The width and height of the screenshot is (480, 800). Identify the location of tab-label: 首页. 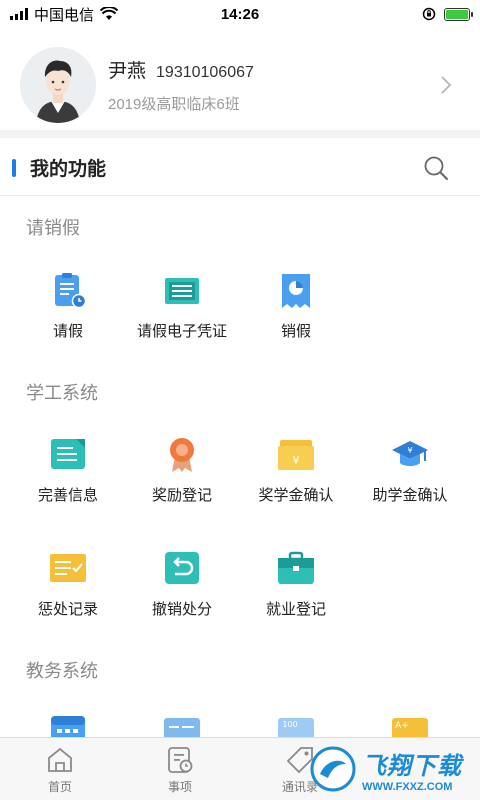
(59, 787).